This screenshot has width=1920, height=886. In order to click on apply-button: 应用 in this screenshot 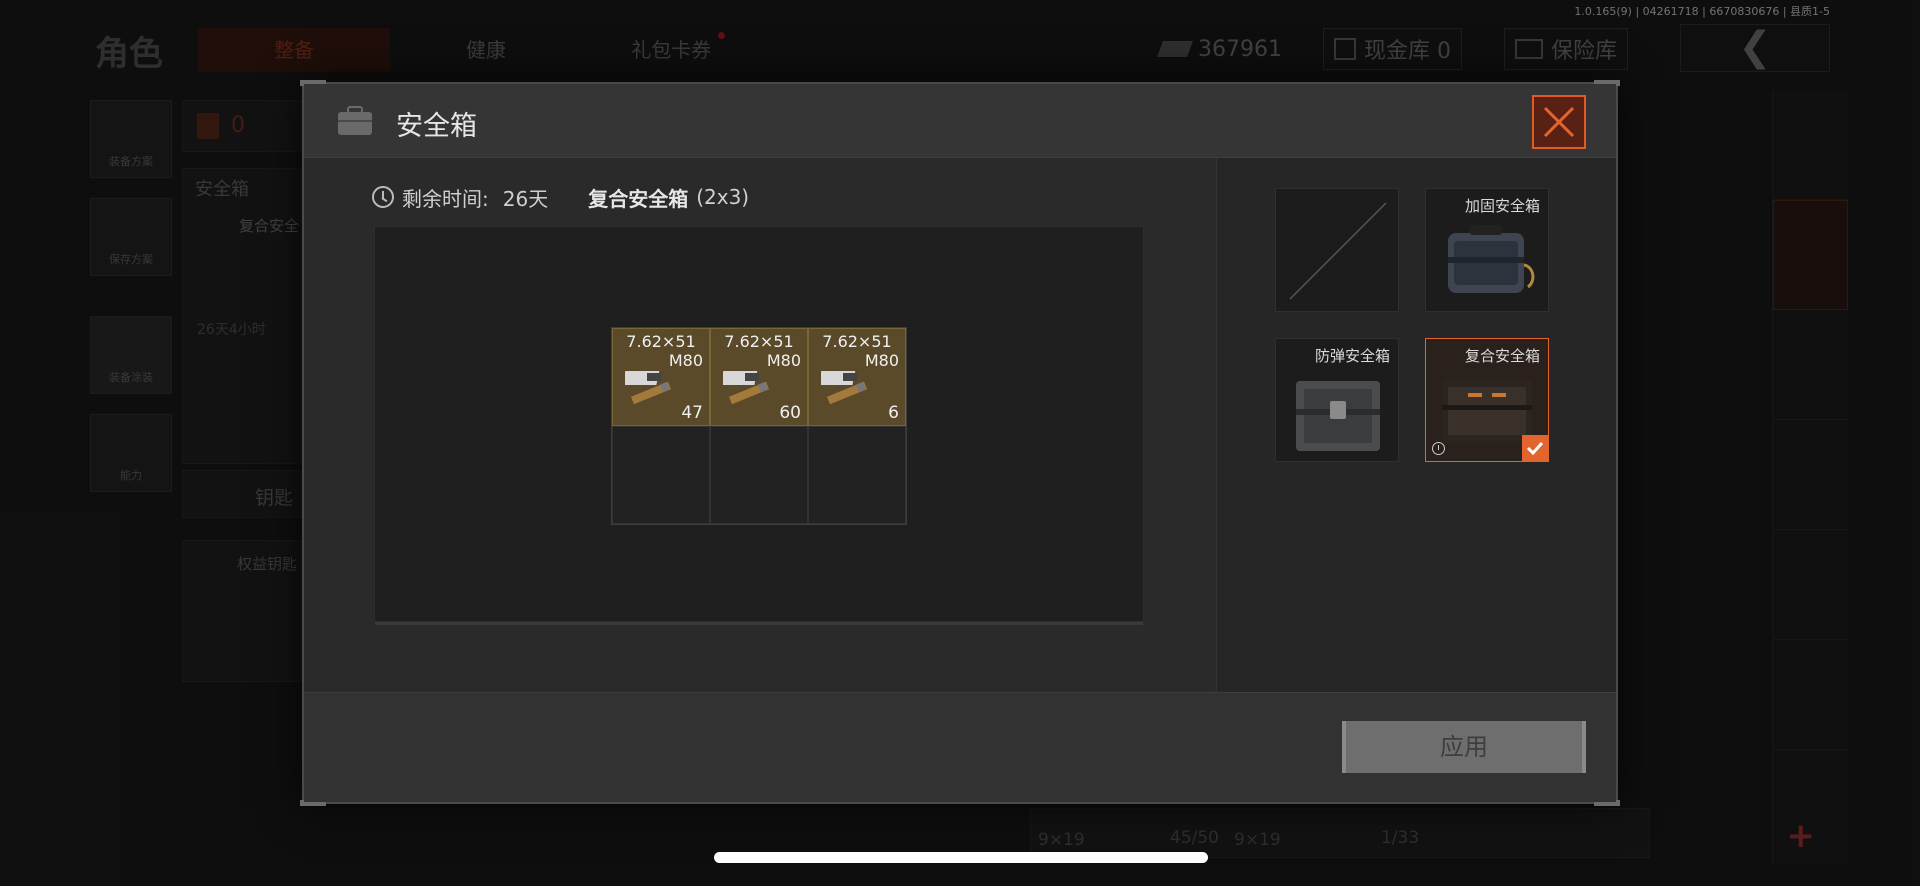, I will do `click(1464, 747)`.